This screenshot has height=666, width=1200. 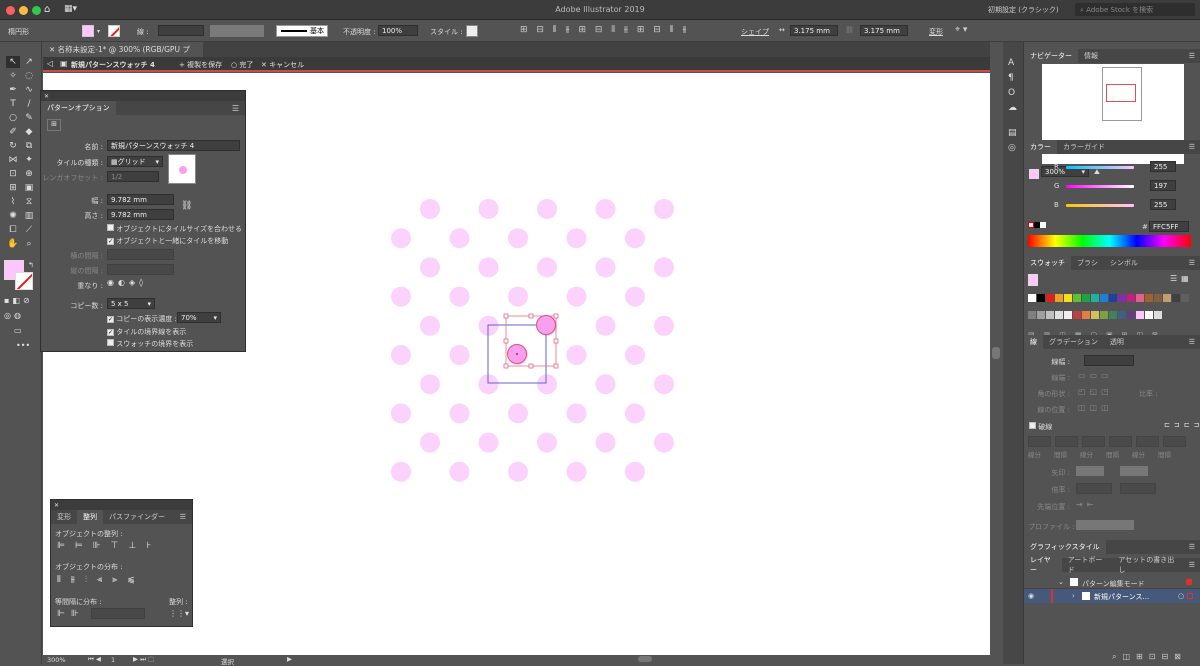 What do you see at coordinates (135, 161) in the screenshot?
I see `tile-type-select: ▦ グリッド ▾` at bounding box center [135, 161].